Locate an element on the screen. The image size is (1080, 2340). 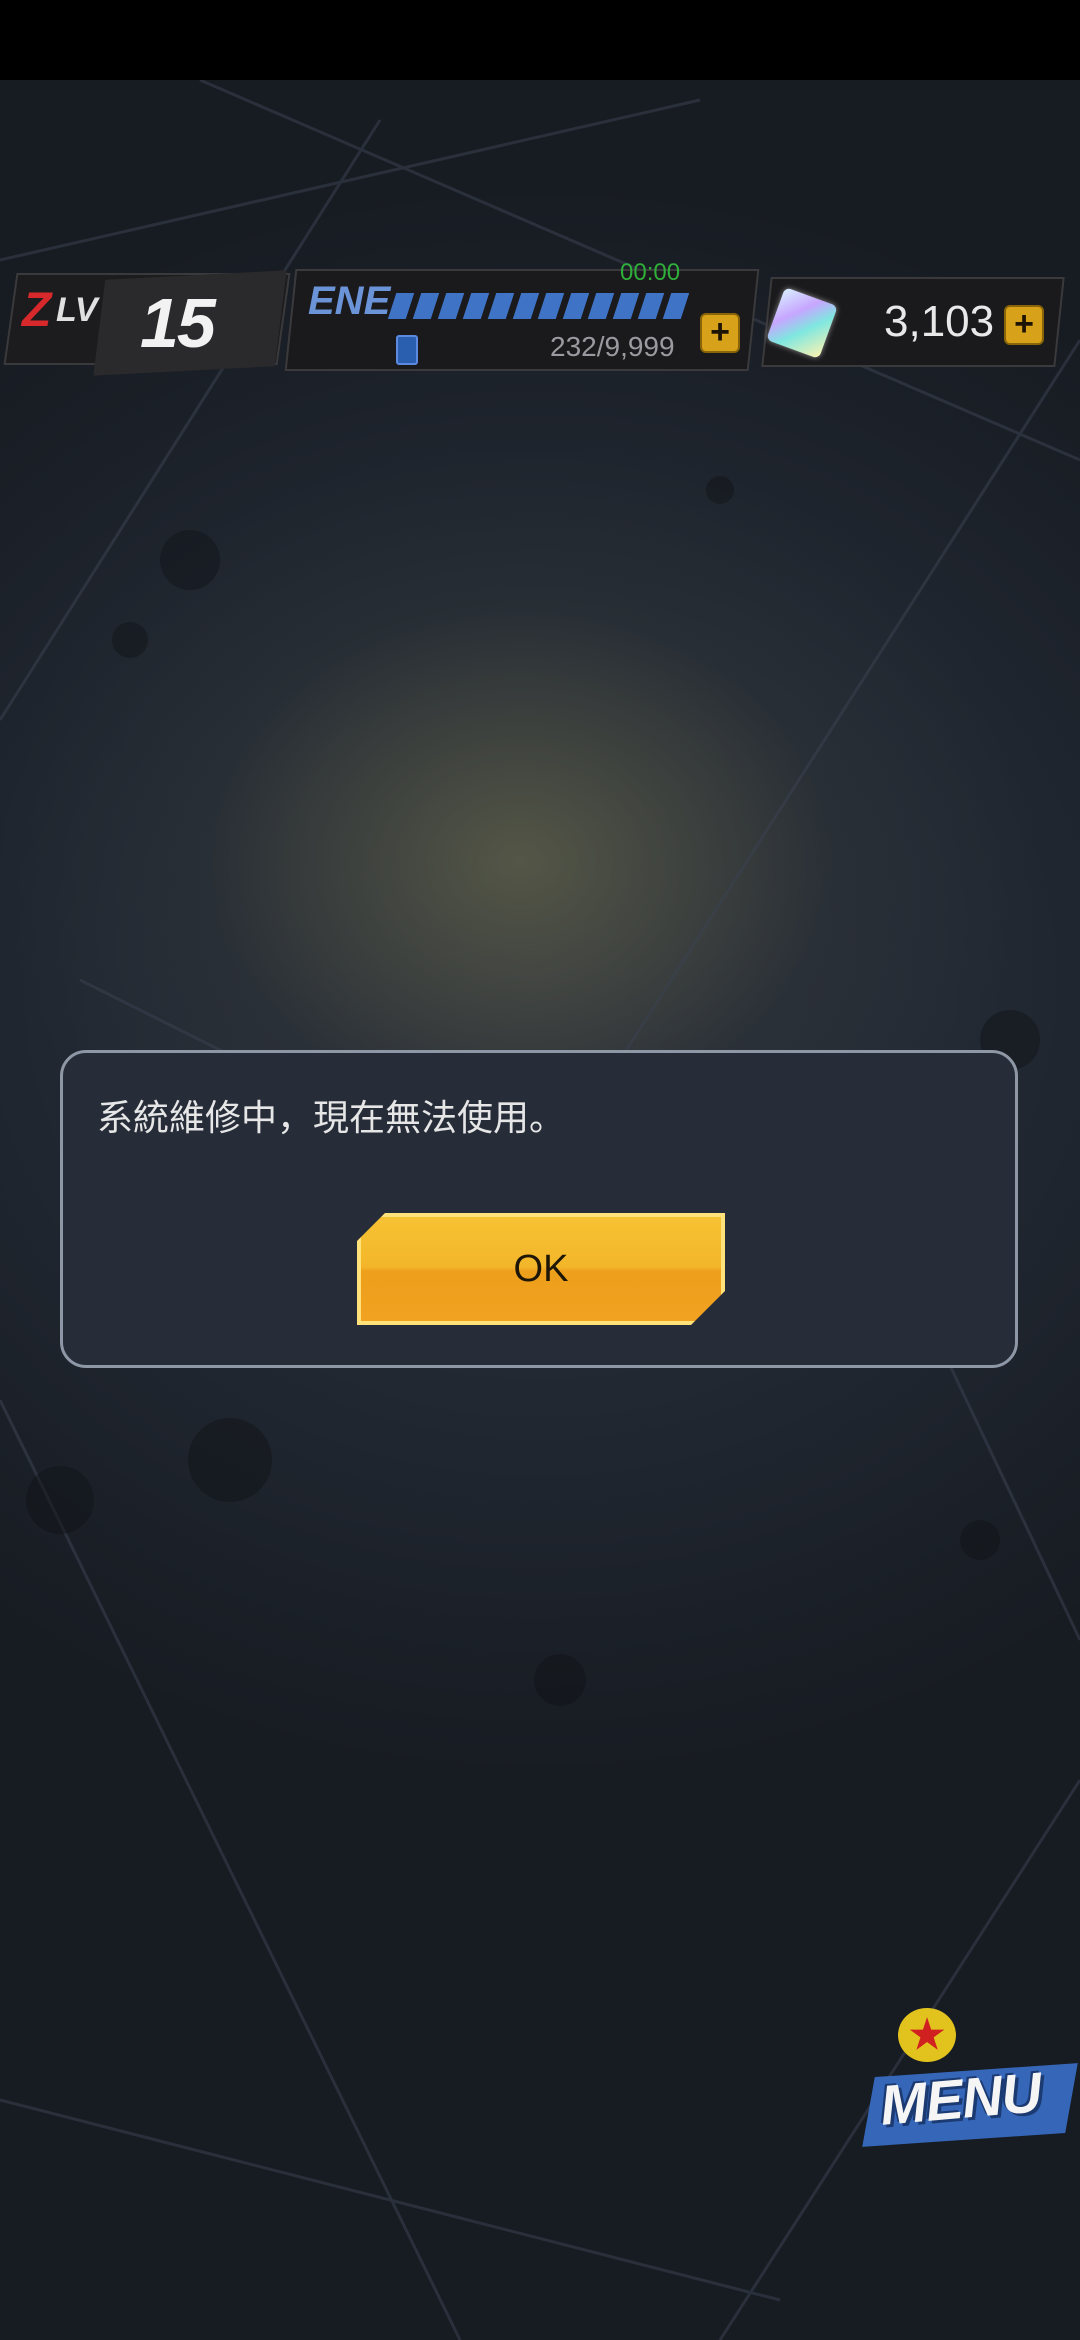
energy-timer: 00:00 is located at coordinates (650, 272).